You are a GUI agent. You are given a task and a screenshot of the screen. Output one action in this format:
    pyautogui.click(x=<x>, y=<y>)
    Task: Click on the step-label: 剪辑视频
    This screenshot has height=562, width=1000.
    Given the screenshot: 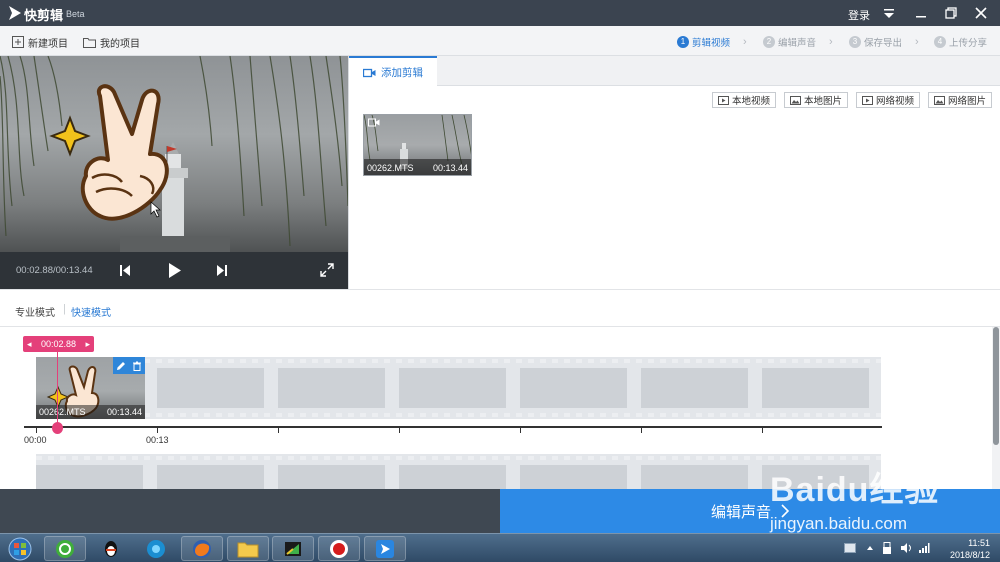 What is the action you would take?
    pyautogui.click(x=711, y=43)
    